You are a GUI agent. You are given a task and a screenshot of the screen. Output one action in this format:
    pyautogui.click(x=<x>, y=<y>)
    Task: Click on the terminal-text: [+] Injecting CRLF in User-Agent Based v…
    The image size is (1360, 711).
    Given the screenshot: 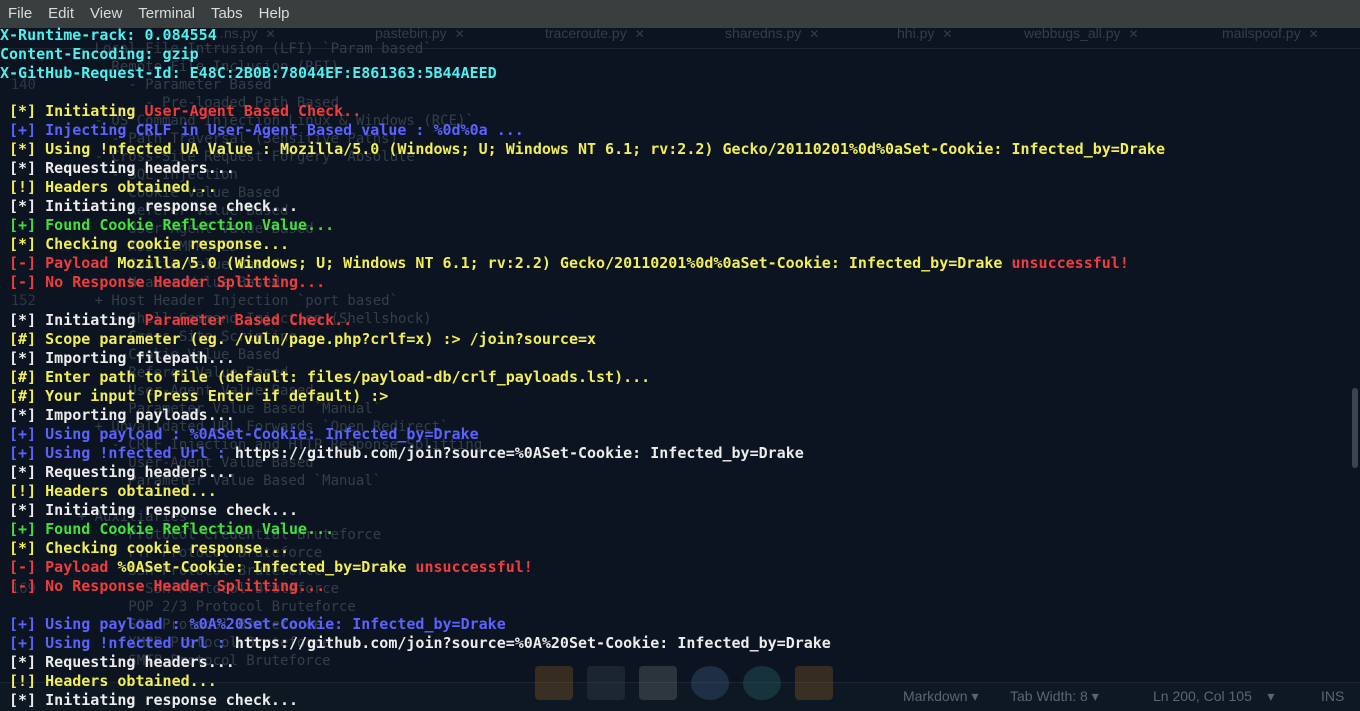 What is the action you would take?
    pyautogui.click(x=262, y=130)
    